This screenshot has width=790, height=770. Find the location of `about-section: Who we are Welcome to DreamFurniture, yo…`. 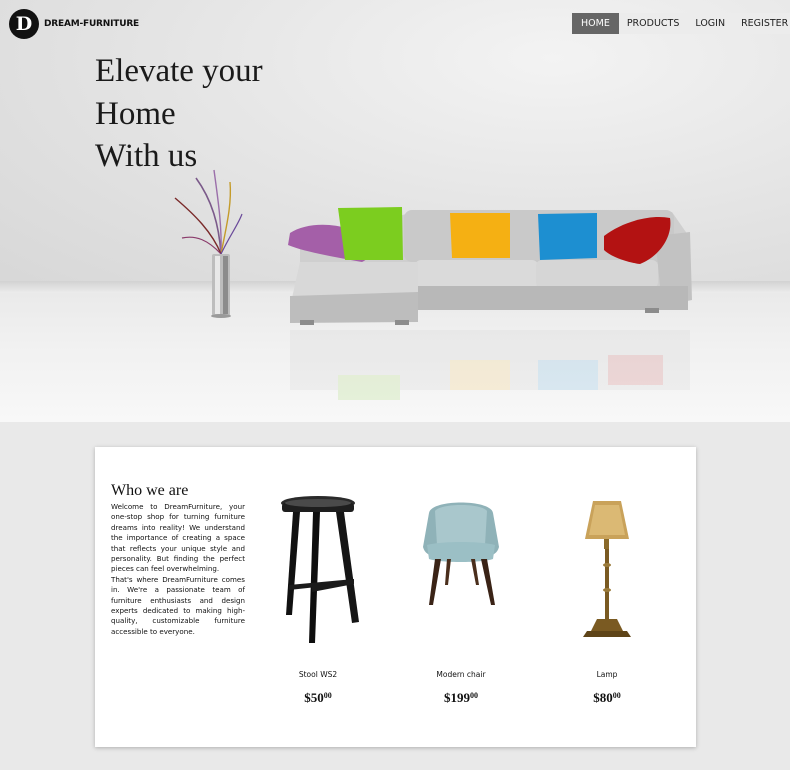

about-section: Who we are Welcome to DreamFurniture, yo… is located at coordinates (178, 559).